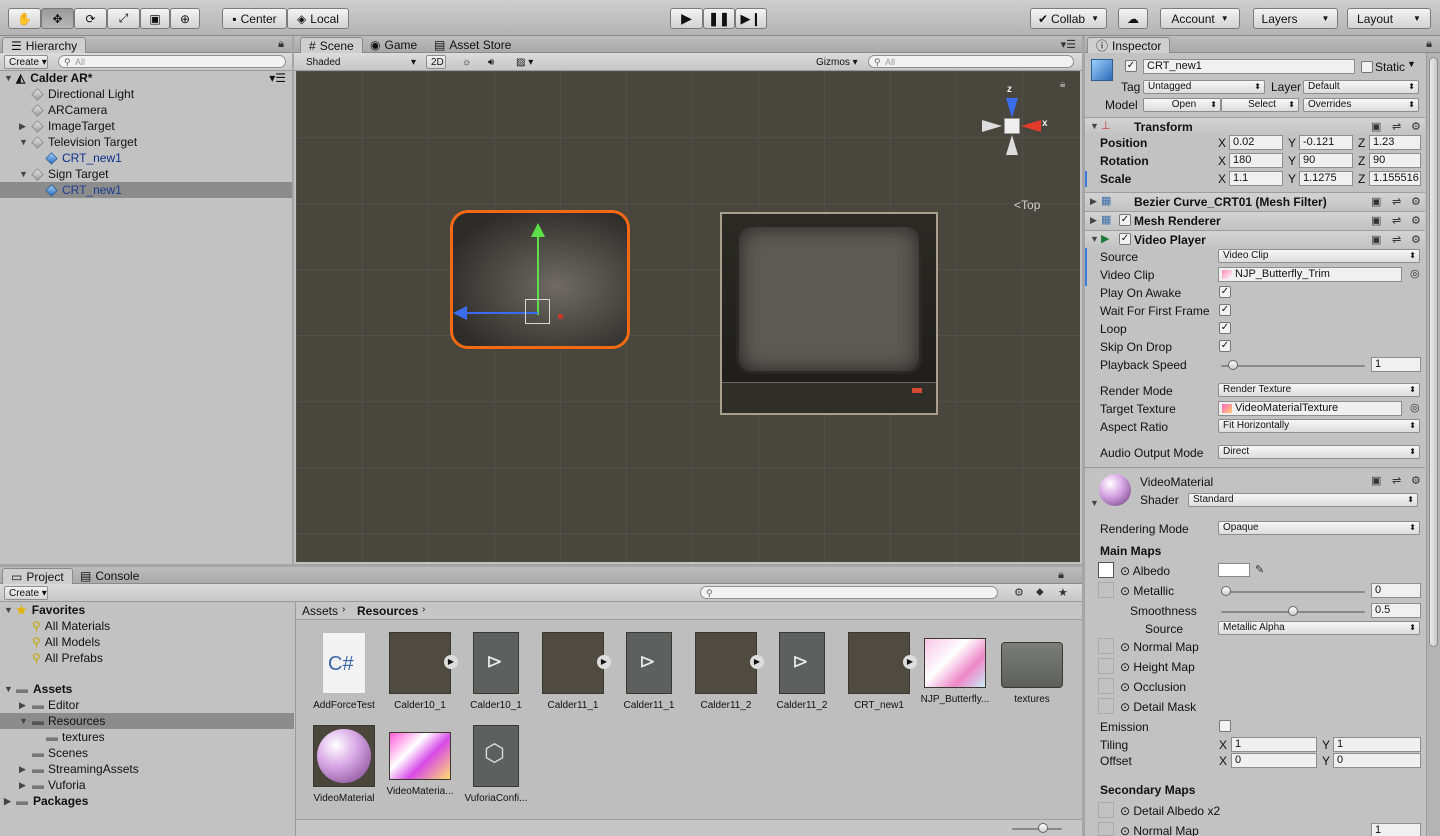  I want to click on television-model, so click(829, 313).